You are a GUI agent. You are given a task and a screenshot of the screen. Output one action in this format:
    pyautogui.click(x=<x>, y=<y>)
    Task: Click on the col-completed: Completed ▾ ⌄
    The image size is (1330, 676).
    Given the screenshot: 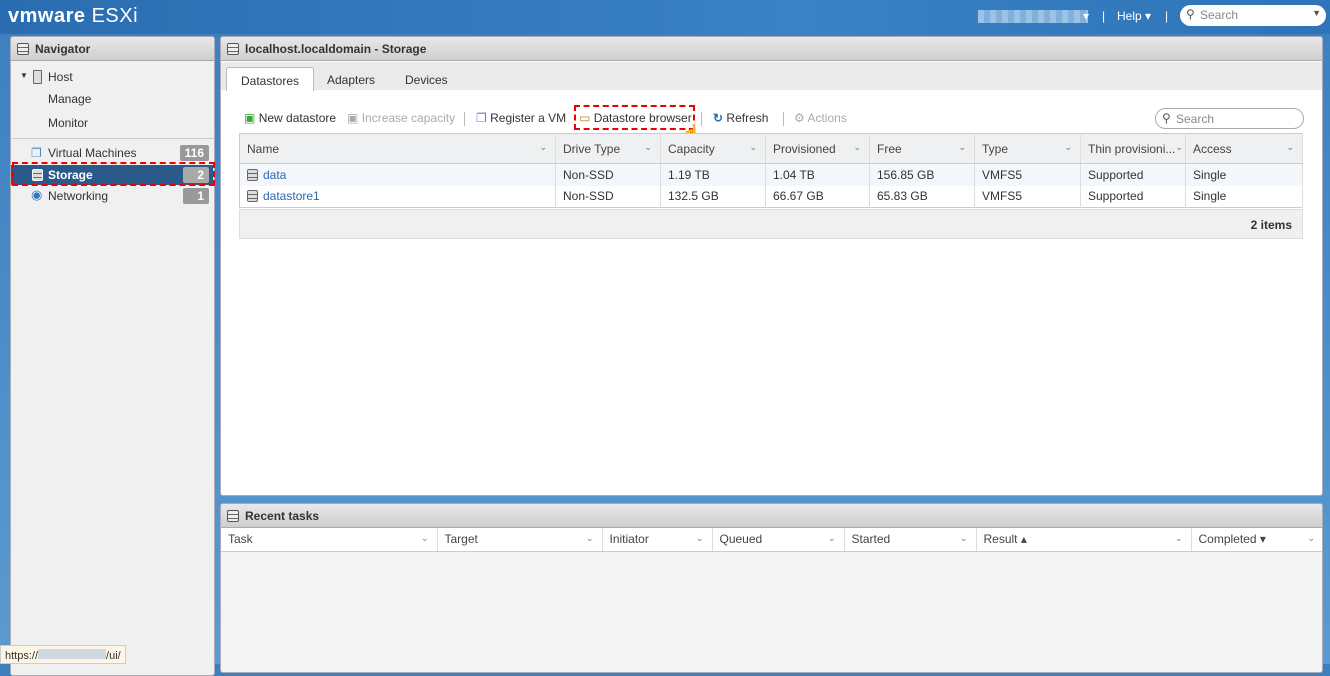 What is the action you would take?
    pyautogui.click(x=1256, y=540)
    